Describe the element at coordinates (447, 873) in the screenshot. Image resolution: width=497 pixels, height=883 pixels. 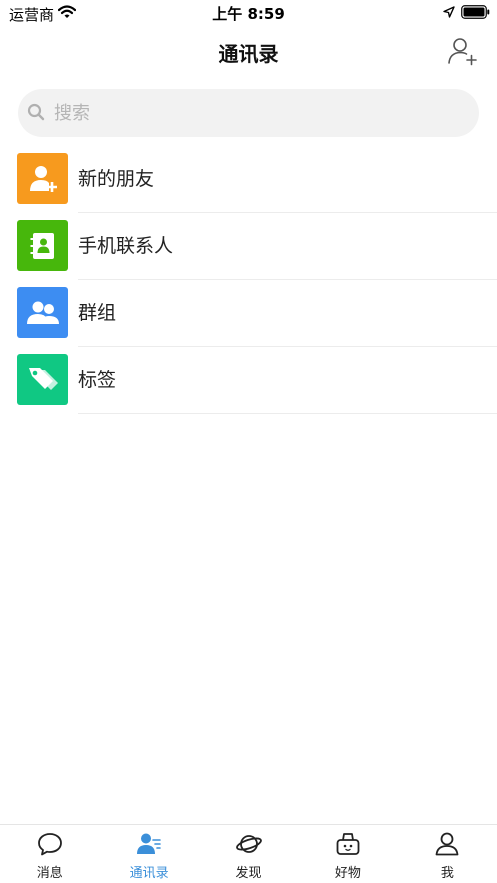
I see `tab-label: 我` at that location.